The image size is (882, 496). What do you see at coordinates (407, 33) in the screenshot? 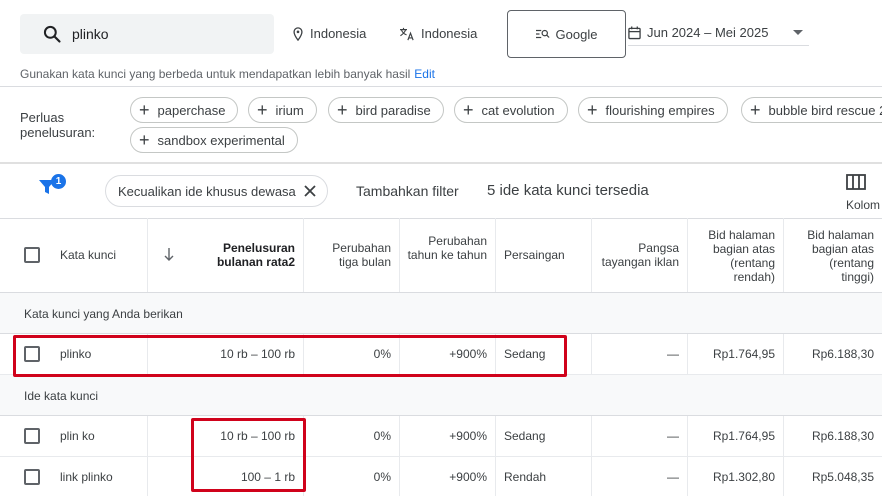
I see `translate-icon` at bounding box center [407, 33].